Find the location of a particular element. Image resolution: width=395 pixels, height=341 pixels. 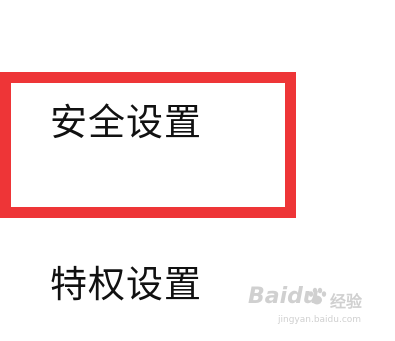

watermark-jingyan: 经验 is located at coordinates (346, 301).